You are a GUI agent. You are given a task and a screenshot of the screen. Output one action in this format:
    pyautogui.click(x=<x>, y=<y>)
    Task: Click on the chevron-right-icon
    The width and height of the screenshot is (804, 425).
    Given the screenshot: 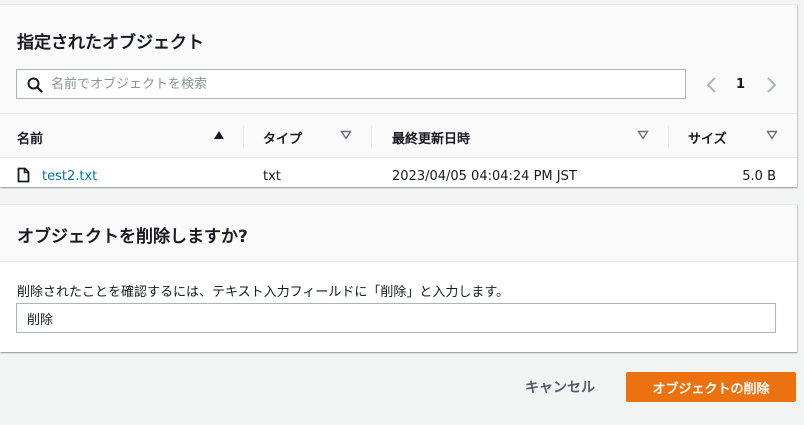 What is the action you would take?
    pyautogui.click(x=771, y=85)
    